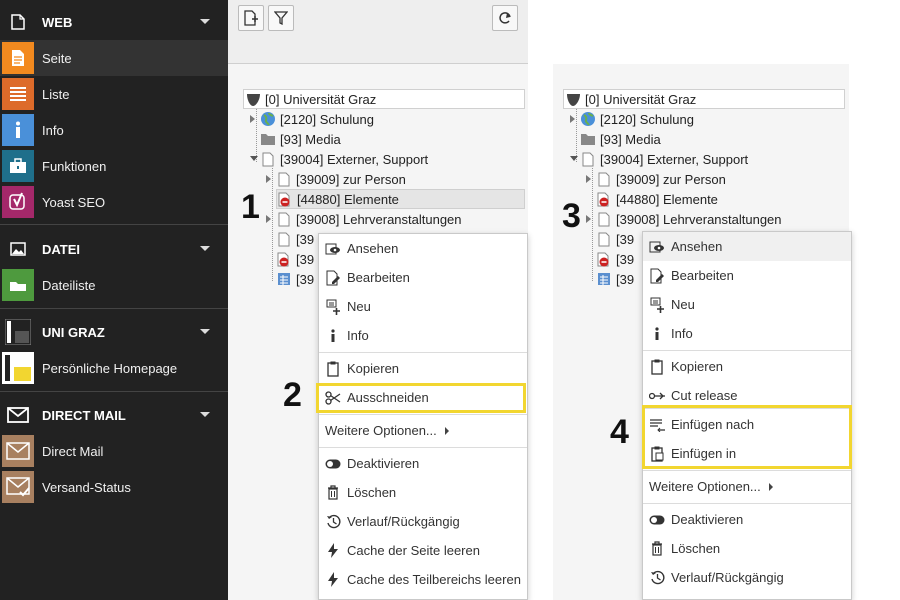 This screenshot has width=900, height=600. Describe the element at coordinates (114, 487) in the screenshot. I see `module-versand-status: Versand-Status` at that location.